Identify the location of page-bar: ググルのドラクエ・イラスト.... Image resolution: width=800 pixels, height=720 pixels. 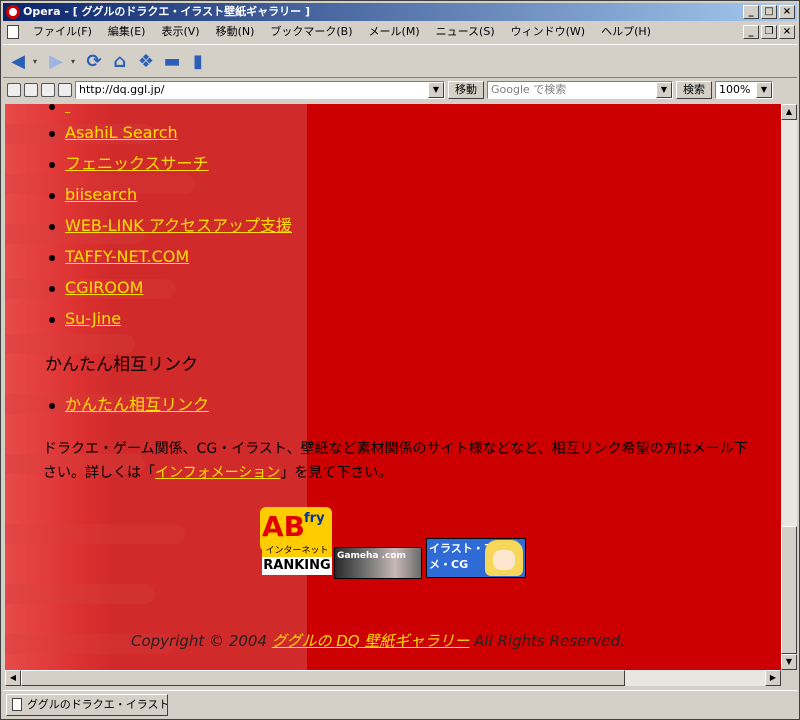
(400, 704).